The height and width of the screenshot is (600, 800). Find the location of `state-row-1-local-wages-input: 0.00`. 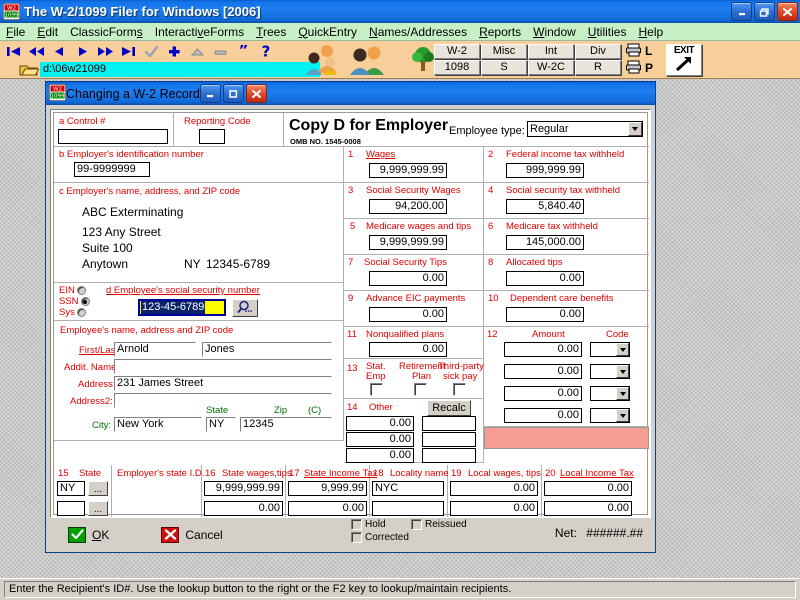

state-row-1-local-wages-input: 0.00 is located at coordinates (494, 488).